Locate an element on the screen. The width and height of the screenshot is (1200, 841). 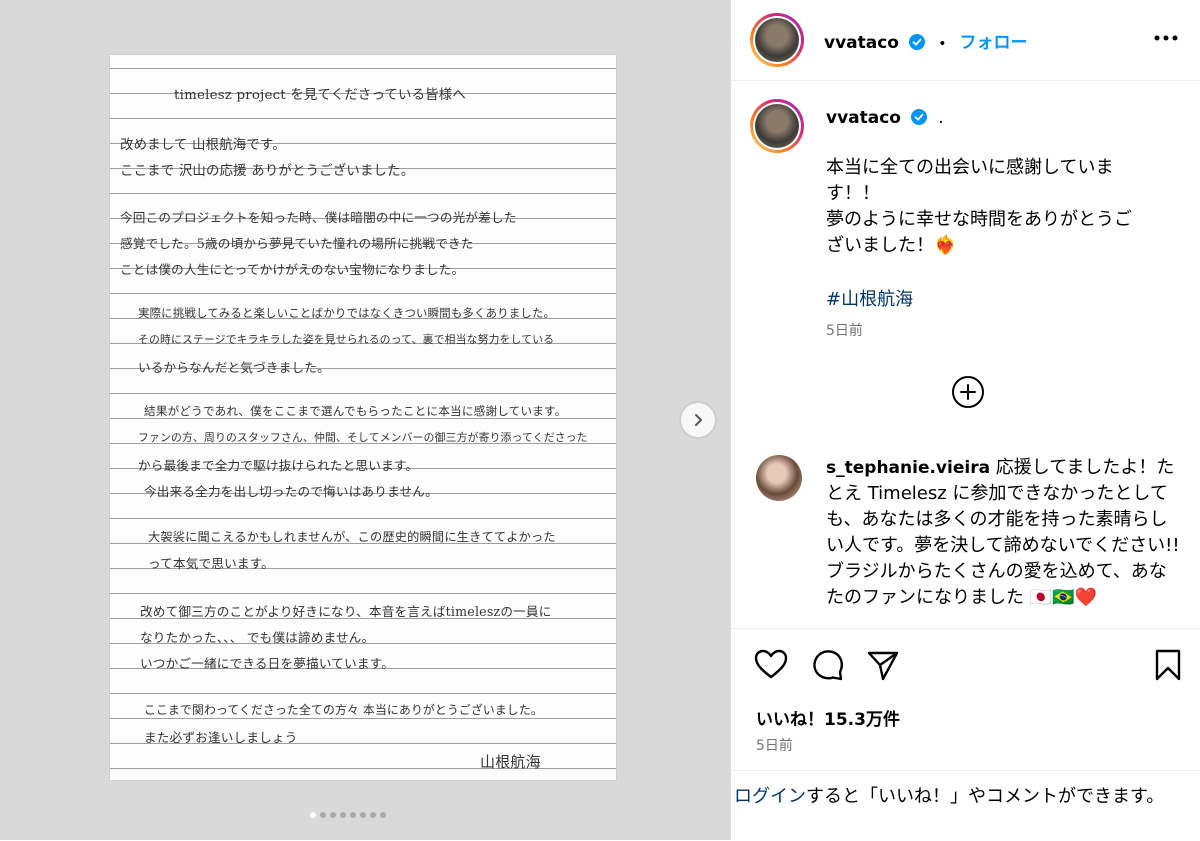
letter-line: なりたかった、、、 でも僕は諦めません。 is located at coordinates (257, 637).